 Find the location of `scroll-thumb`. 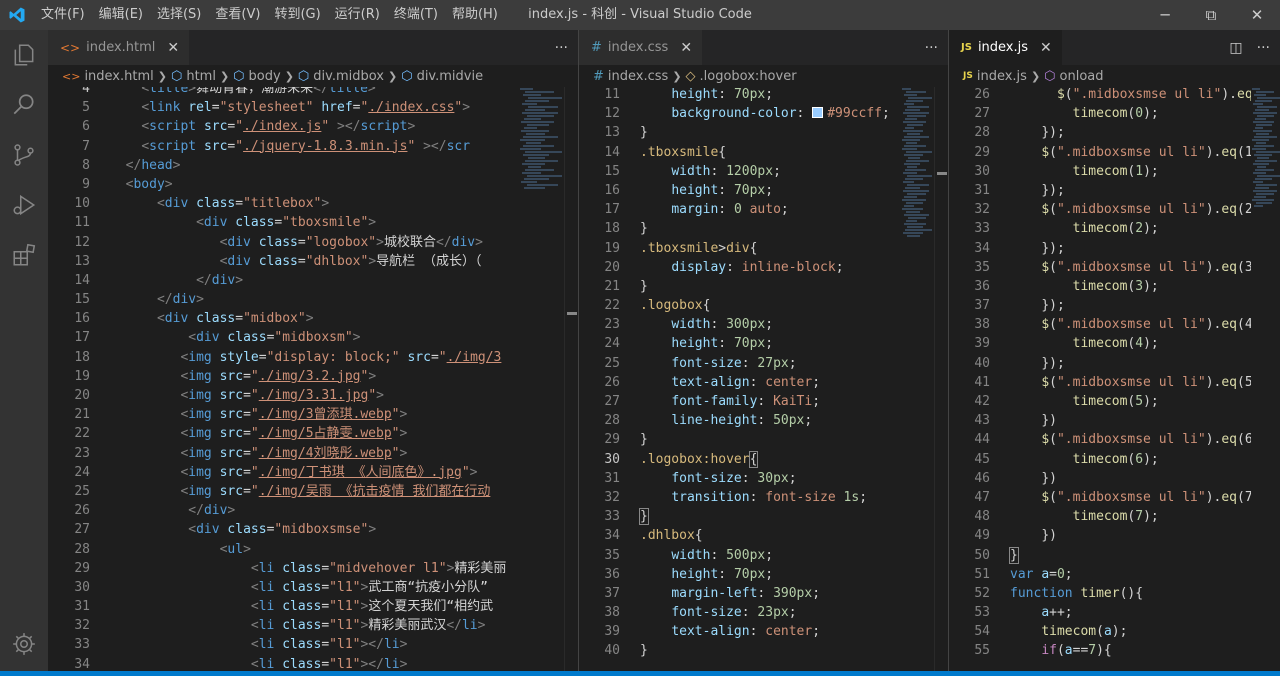

scroll-thumb is located at coordinates (942, 173).